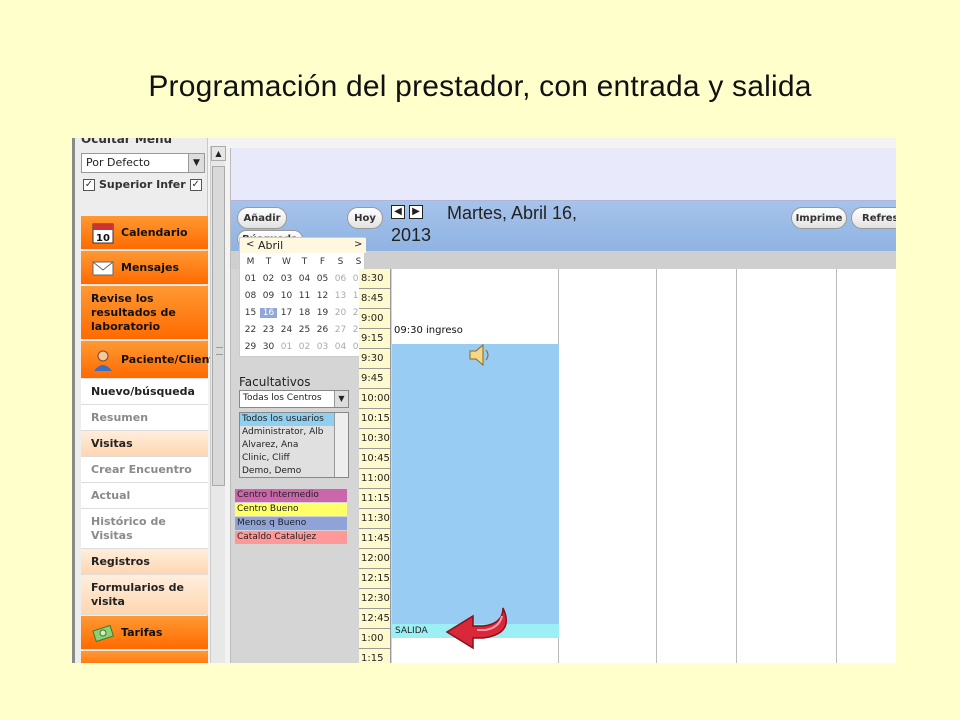 Image resolution: width=960 pixels, height=720 pixels. Describe the element at coordinates (294, 399) in the screenshot. I see `center-select: Todas los Centros ▼` at that location.